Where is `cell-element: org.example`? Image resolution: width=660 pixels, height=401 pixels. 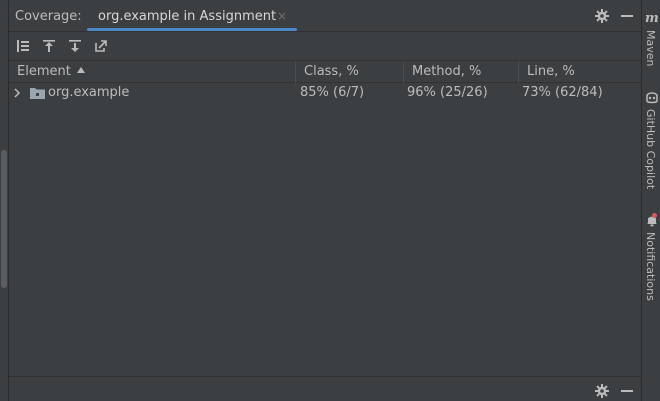 cell-element: org.example is located at coordinates (89, 92).